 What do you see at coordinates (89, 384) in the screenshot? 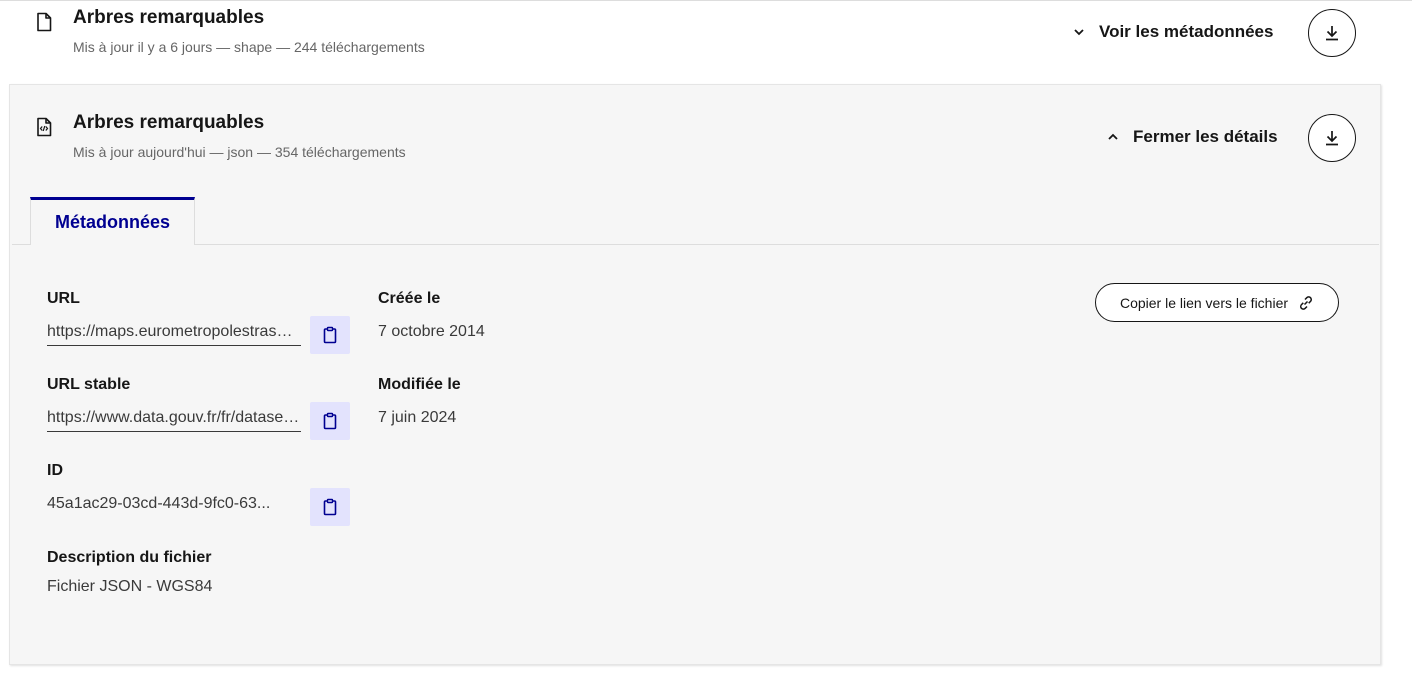
I see `url-stable-label: URL stable` at bounding box center [89, 384].